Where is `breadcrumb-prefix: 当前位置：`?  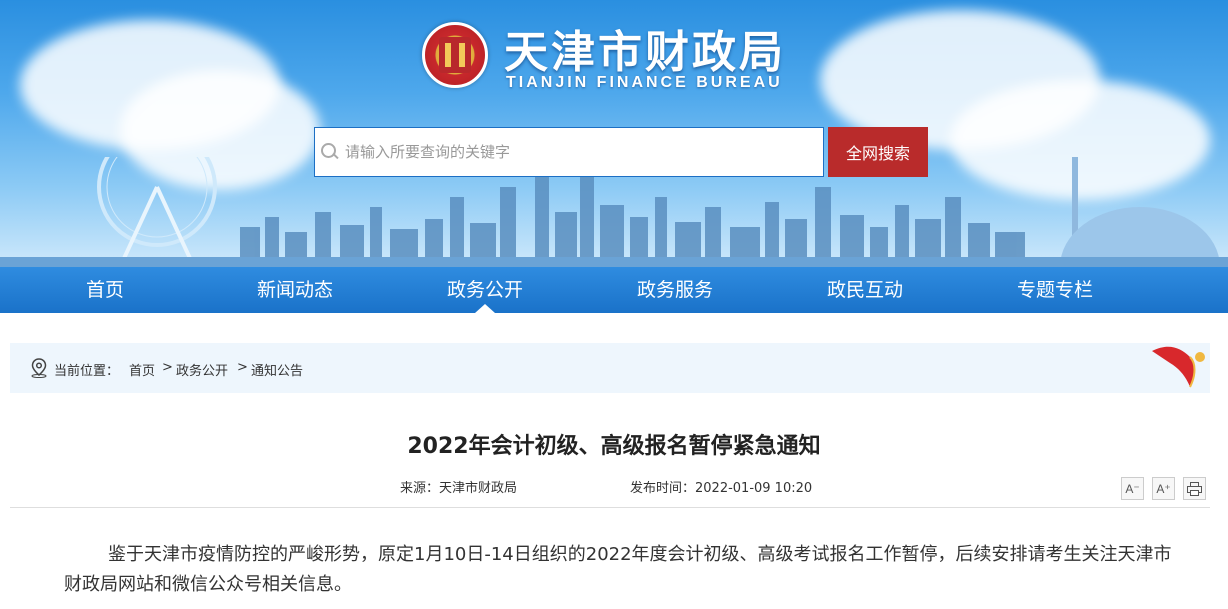
breadcrumb-prefix: 当前位置： is located at coordinates (87, 371).